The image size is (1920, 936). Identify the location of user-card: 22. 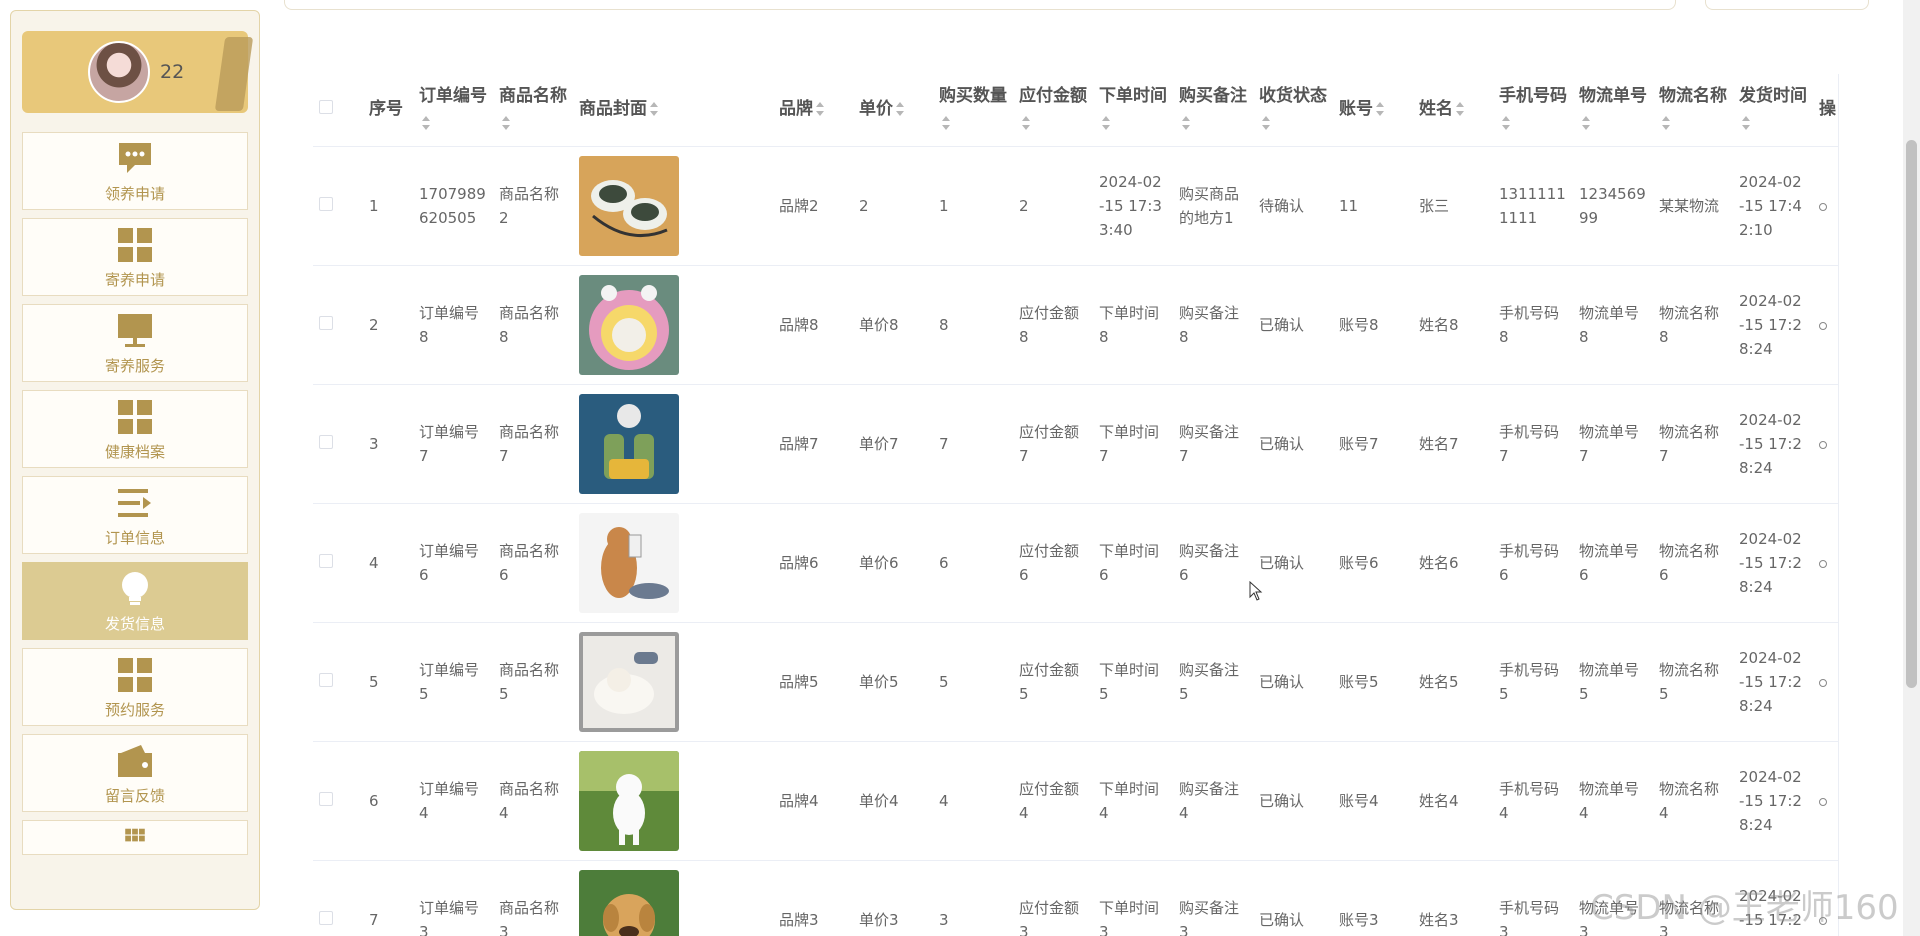
(138, 72).